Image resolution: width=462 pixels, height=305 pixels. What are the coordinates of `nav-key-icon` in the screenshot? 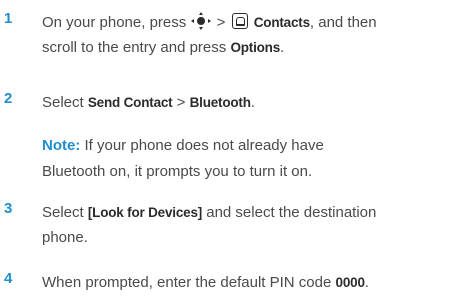 It's located at (201, 21).